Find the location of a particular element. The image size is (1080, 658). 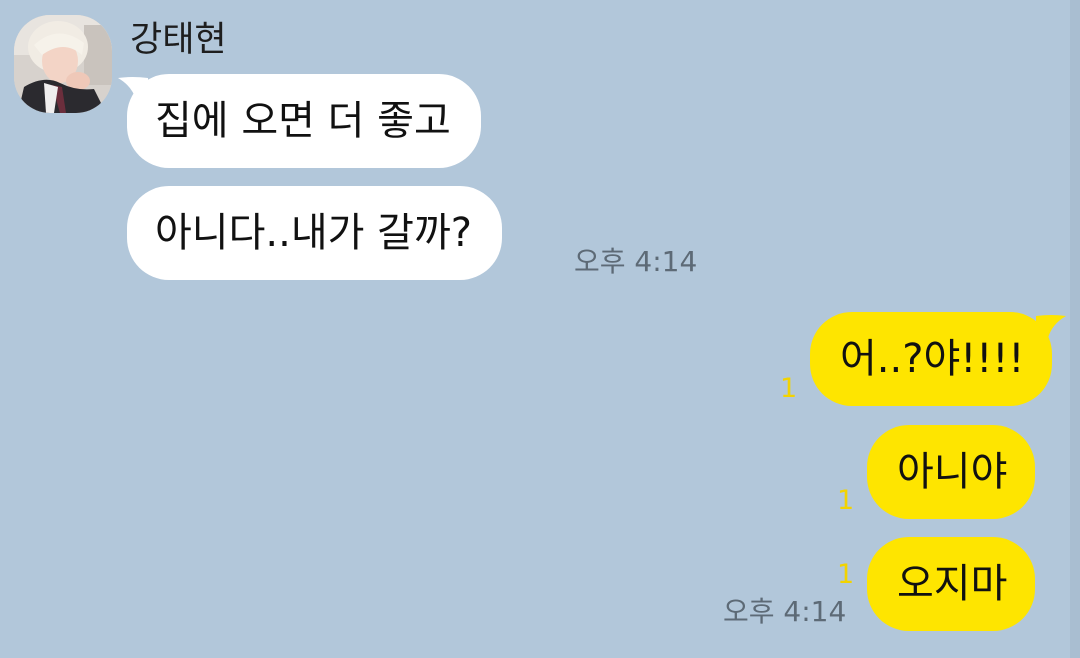

outgoing-message-bubble: 어..?야!!!! is located at coordinates (931, 359).